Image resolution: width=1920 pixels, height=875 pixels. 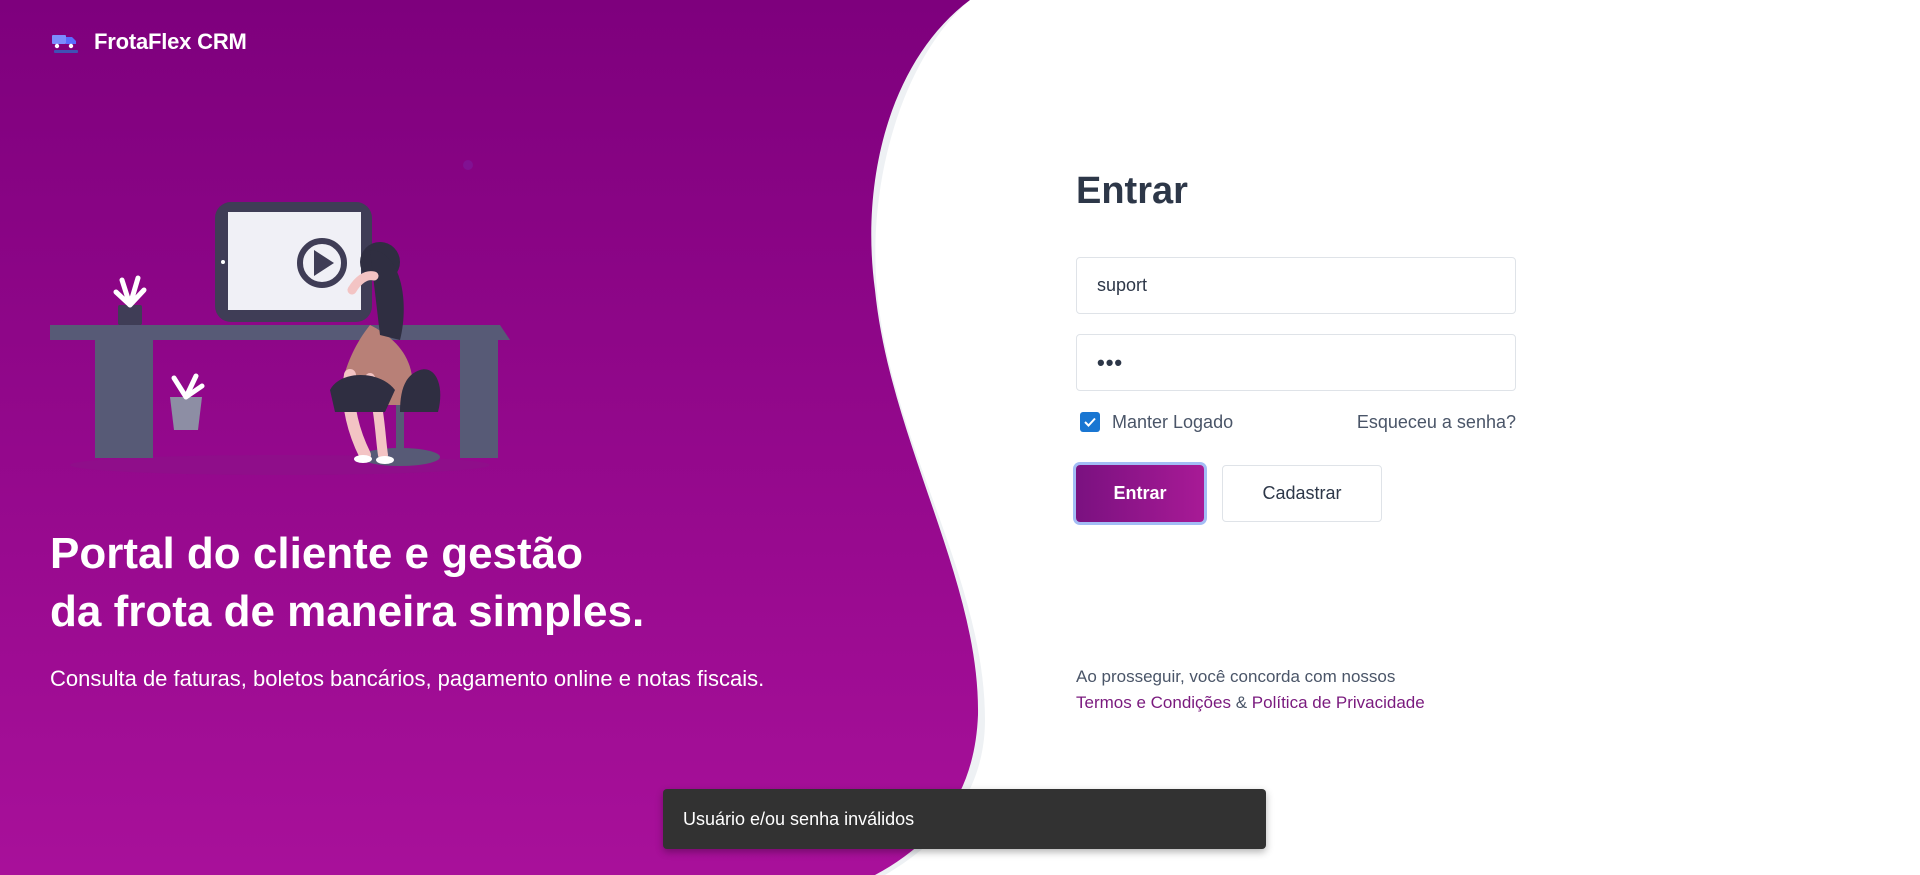 What do you see at coordinates (1338, 702) in the screenshot?
I see `privacy-link: Política de Privacidade` at bounding box center [1338, 702].